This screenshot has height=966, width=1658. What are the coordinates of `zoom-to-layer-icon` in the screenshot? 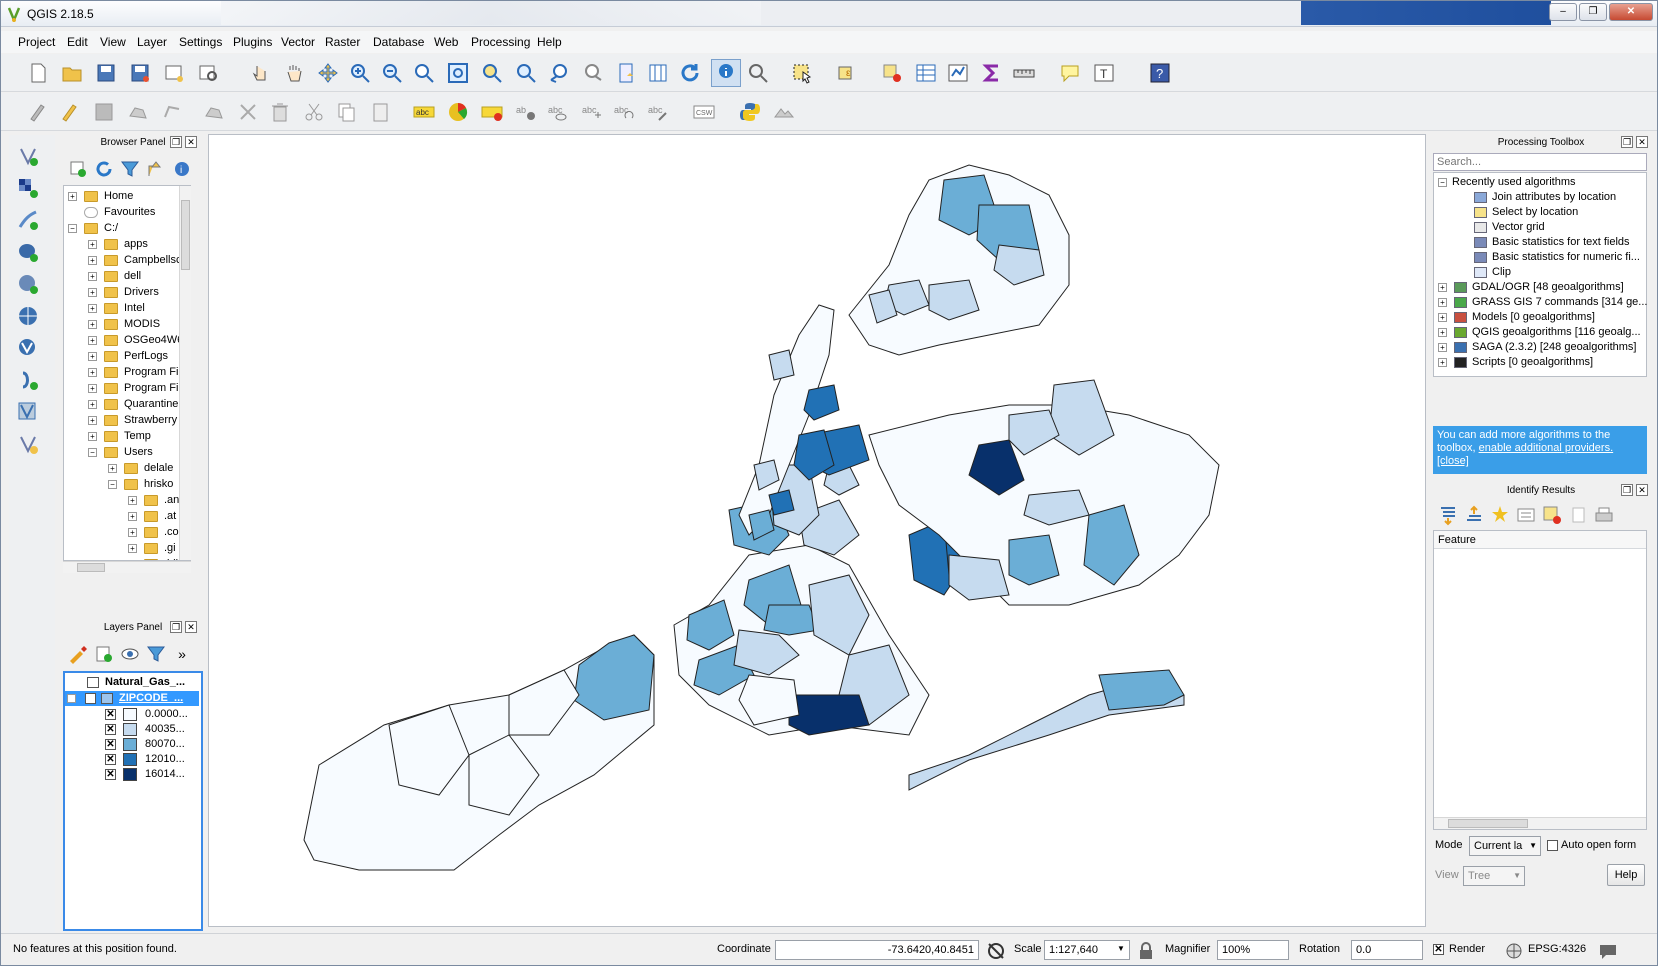 It's located at (526, 73).